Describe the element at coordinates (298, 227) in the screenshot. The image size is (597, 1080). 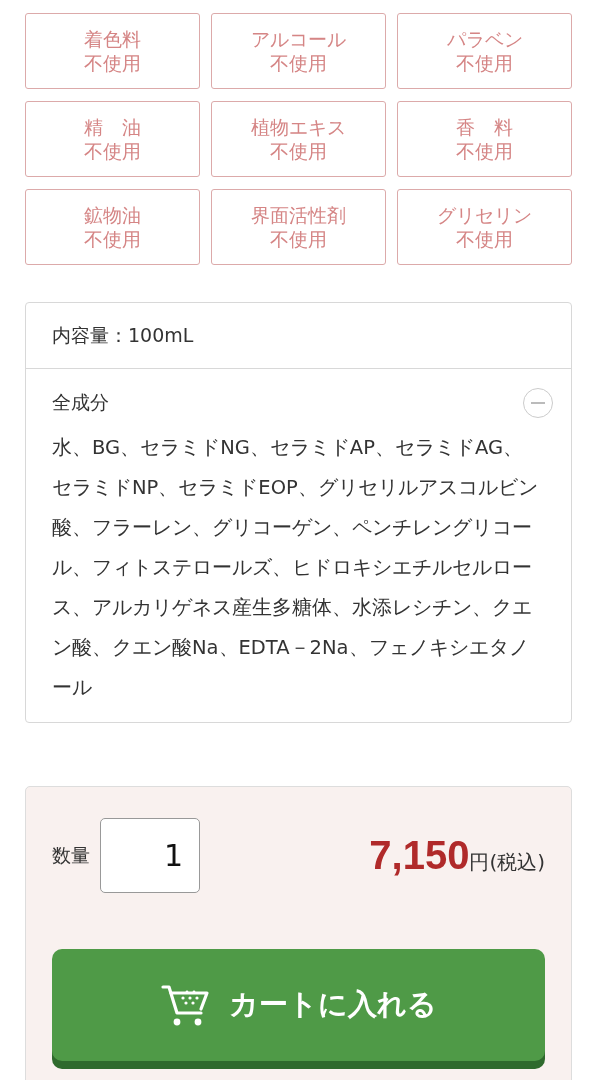
I see `free-from-badge: 界面活性剤 不使用` at that location.